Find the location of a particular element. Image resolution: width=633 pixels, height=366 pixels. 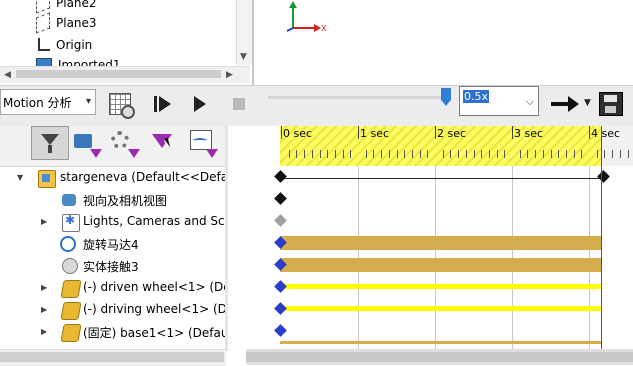

base-track-bar is located at coordinates (441, 342).